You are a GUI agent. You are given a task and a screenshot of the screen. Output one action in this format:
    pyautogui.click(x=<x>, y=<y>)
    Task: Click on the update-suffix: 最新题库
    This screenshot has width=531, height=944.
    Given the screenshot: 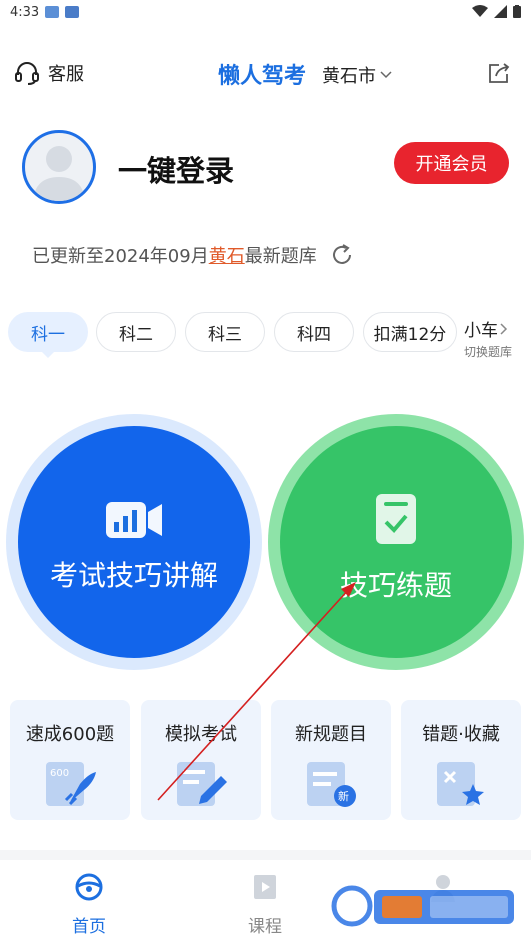 What is the action you would take?
    pyautogui.click(x=280, y=256)
    